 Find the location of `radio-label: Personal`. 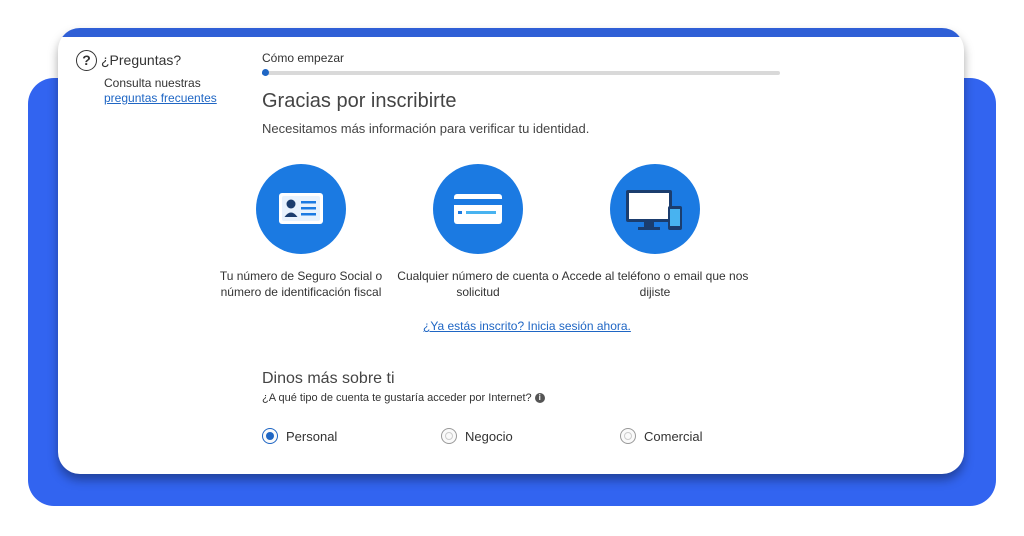

radio-label: Personal is located at coordinates (312, 436).